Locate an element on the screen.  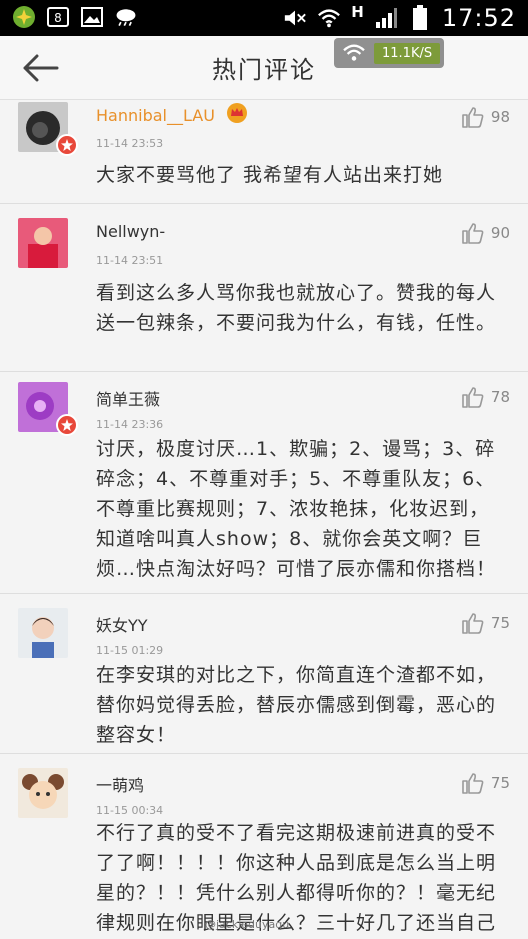
like-count: 90 is located at coordinates (500, 233).